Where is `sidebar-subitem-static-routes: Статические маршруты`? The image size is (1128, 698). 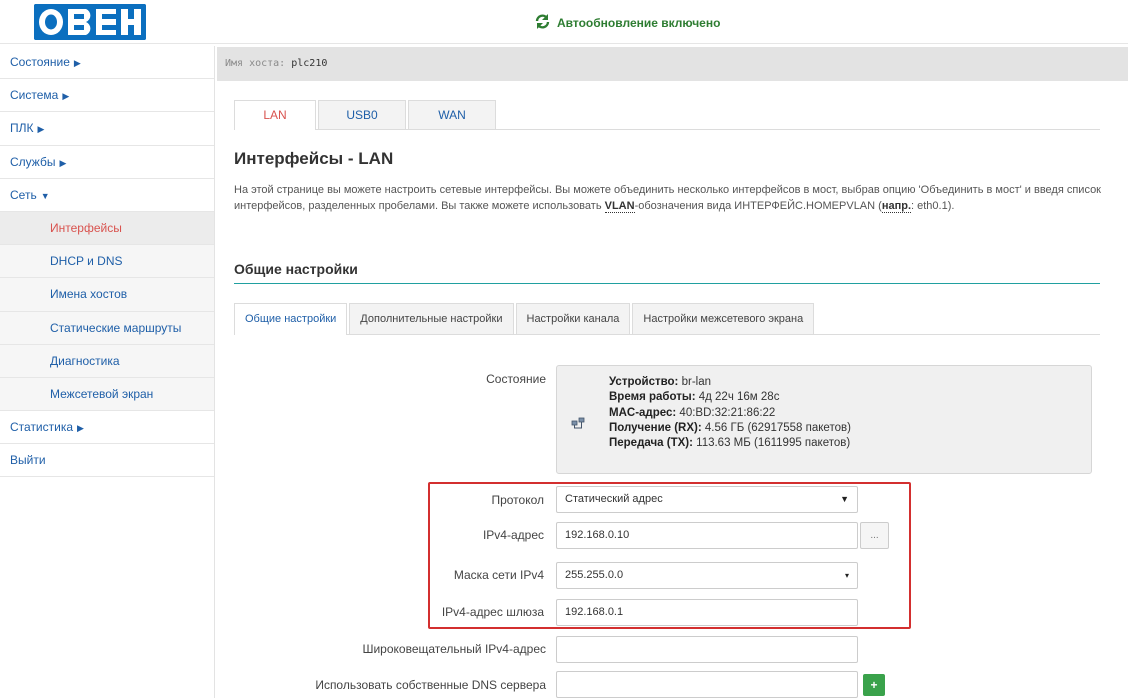
sidebar-subitem-static-routes: Статические маршруты is located at coordinates (107, 328).